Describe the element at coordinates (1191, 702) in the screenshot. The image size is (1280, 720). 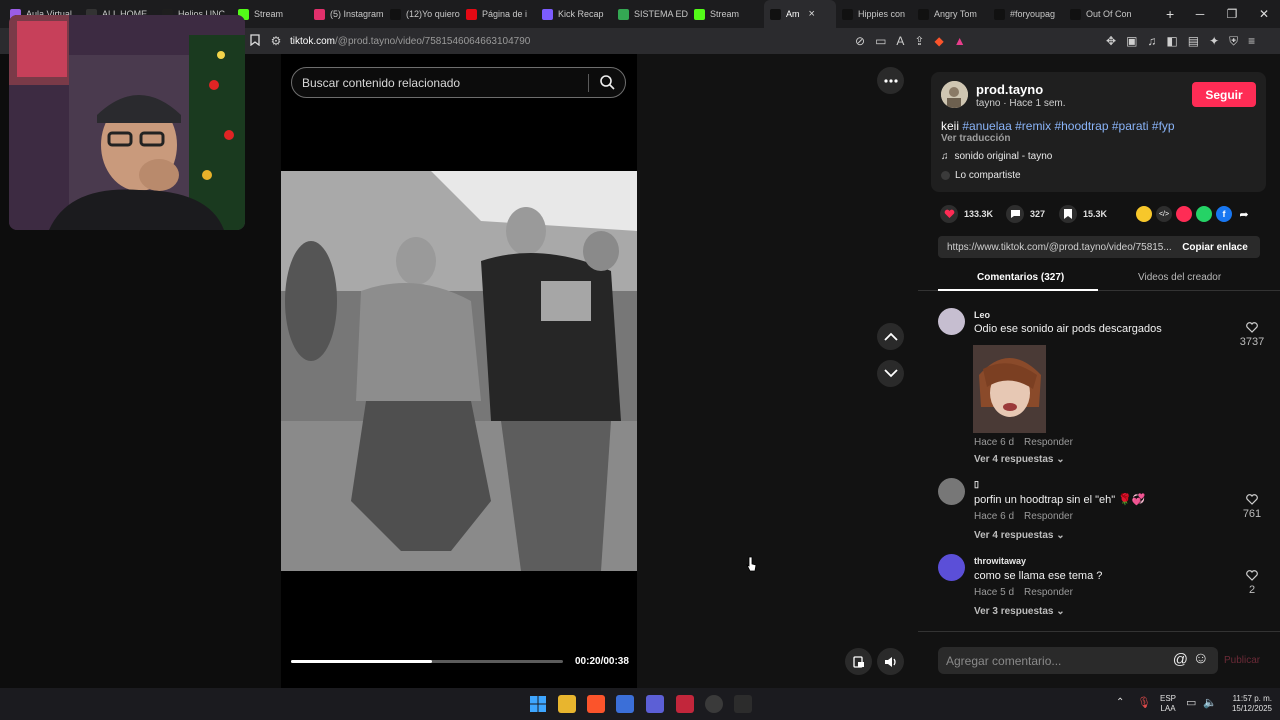
I see `network-icon: ▭` at that location.